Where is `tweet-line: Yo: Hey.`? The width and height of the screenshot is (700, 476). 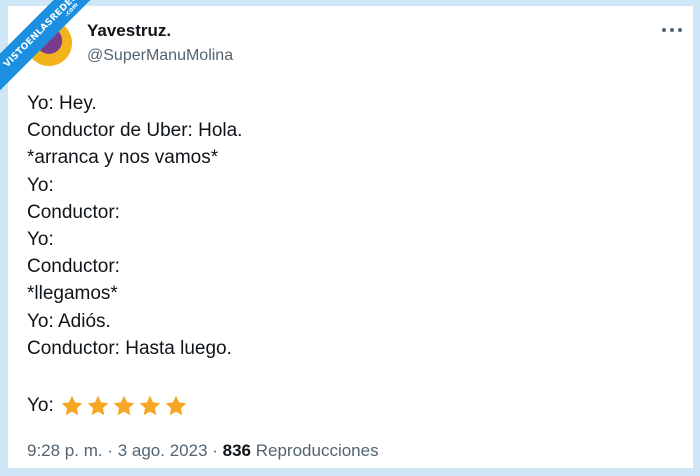
tweet-line: Yo: Hey. is located at coordinates (62, 103).